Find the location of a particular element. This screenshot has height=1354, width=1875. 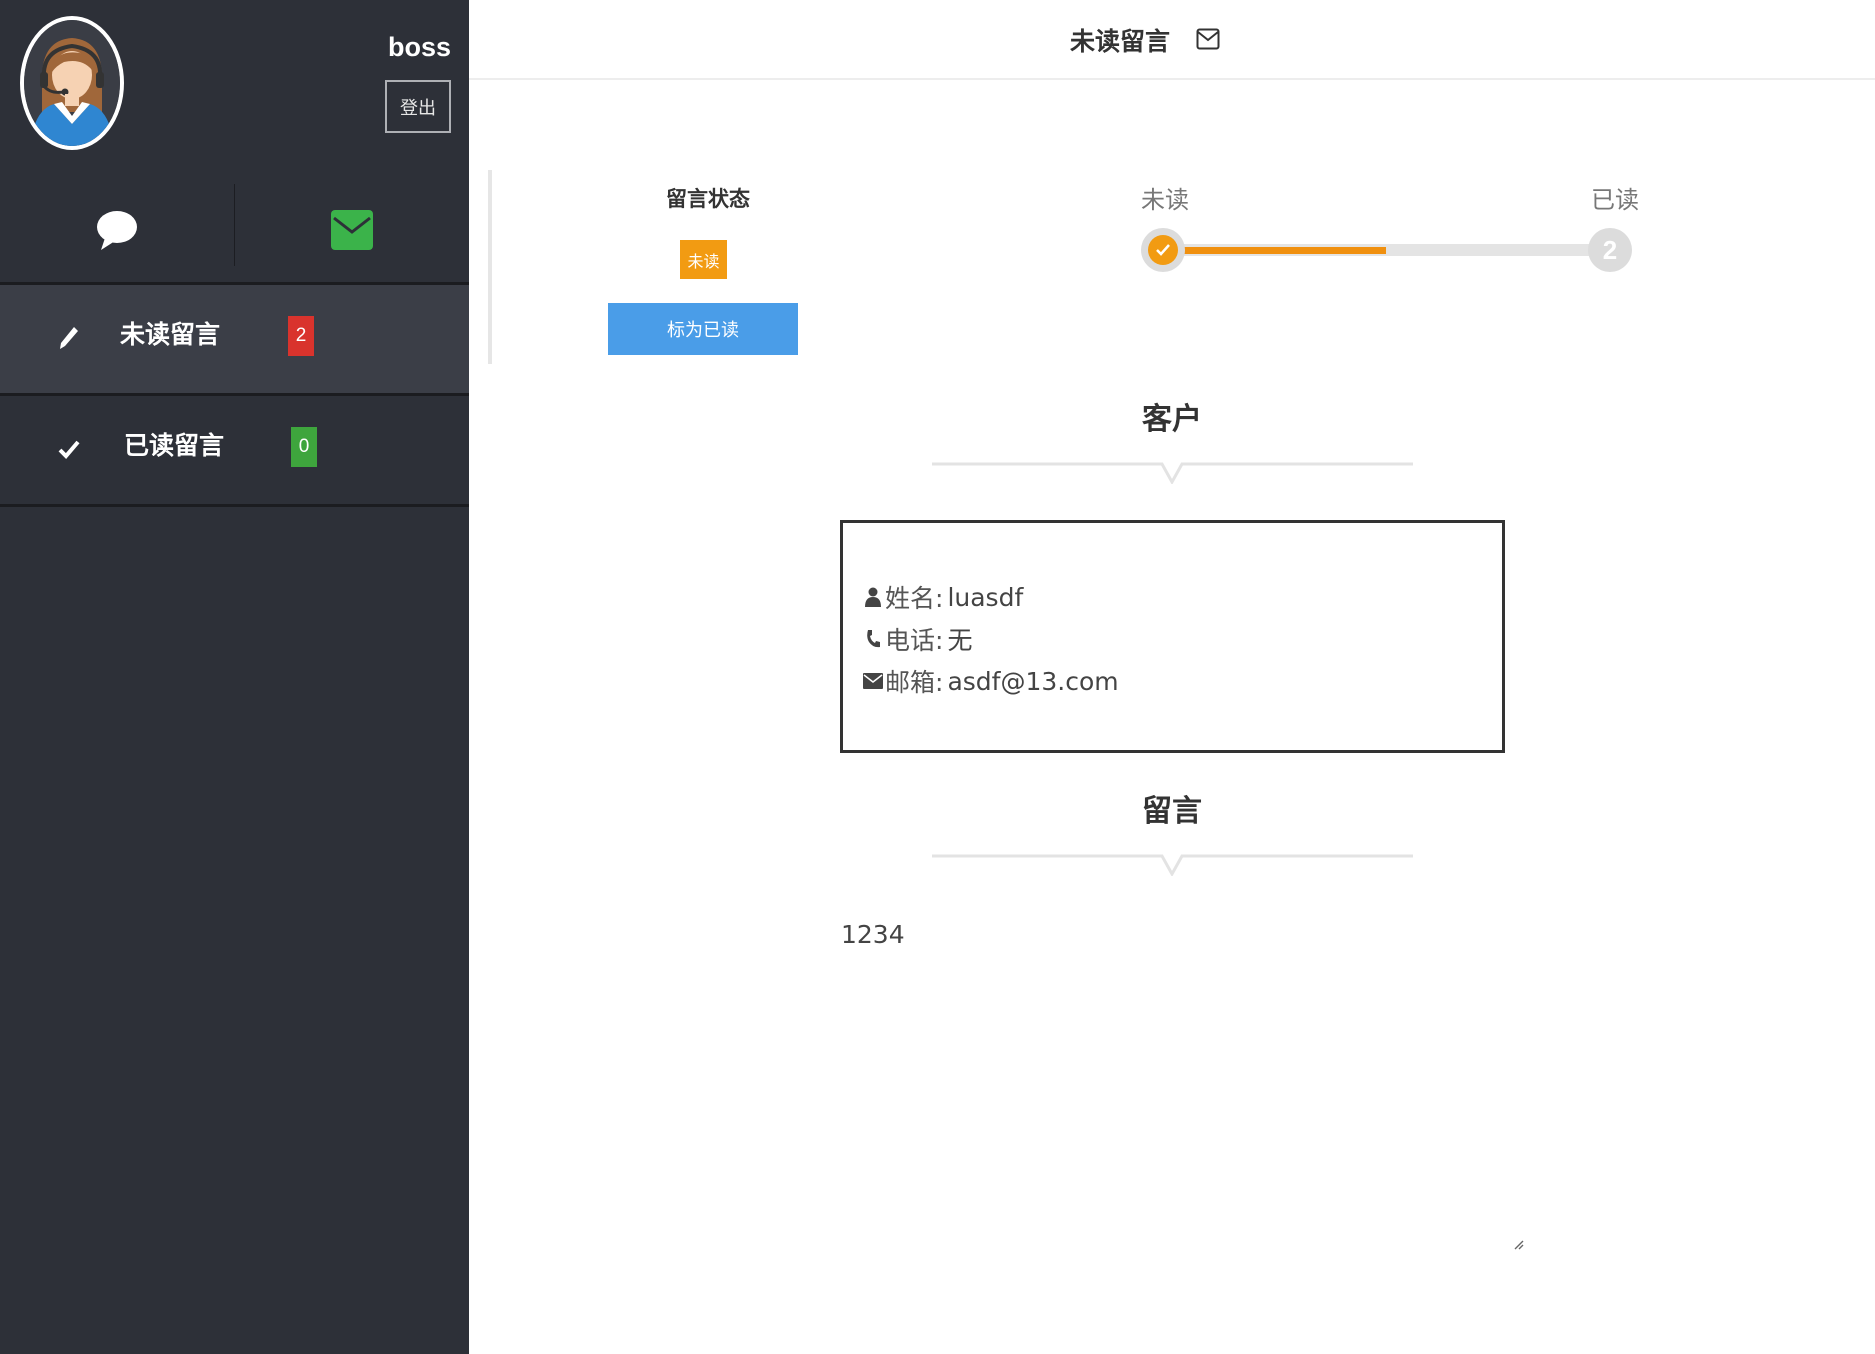

sidebar-item-unread: 未读留言 2 is located at coordinates (234, 339).